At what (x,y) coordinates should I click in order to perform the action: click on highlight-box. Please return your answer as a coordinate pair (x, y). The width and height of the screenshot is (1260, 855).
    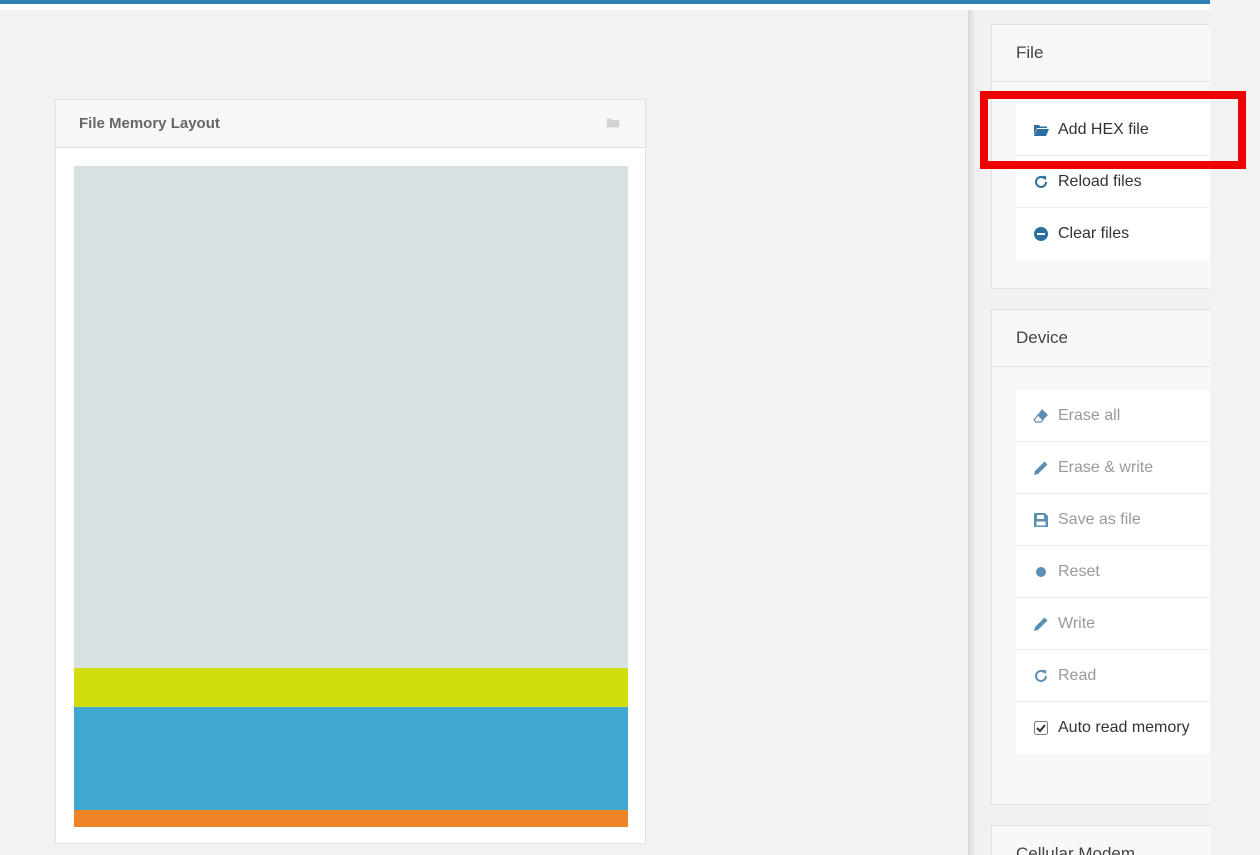
    Looking at the image, I should click on (1113, 130).